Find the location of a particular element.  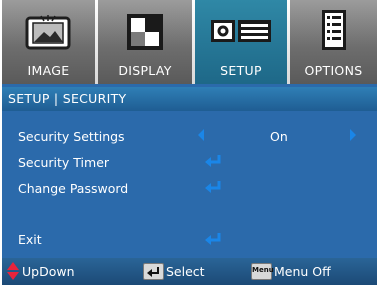

menu-key-text: Menu is located at coordinates (263, 270).